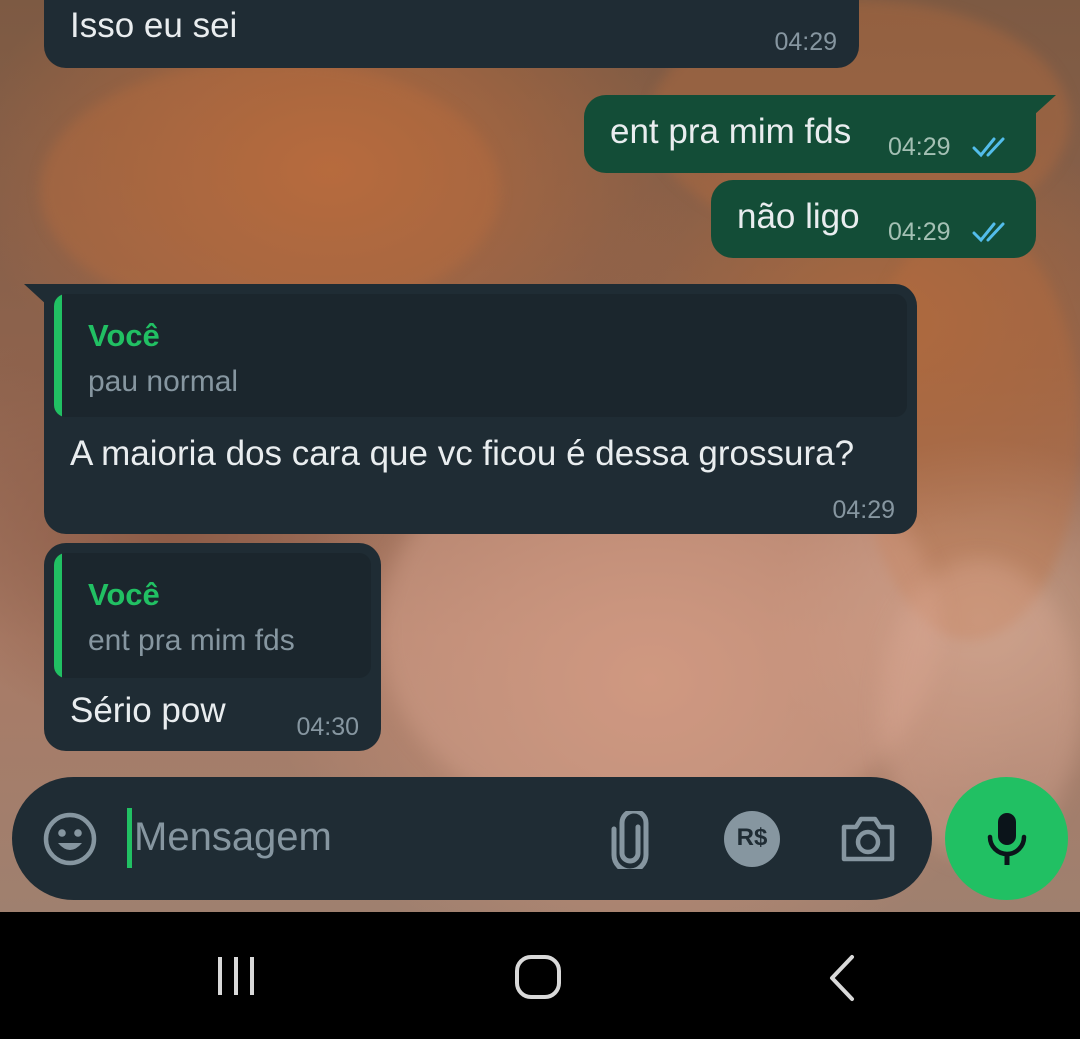  What do you see at coordinates (233, 837) in the screenshot?
I see `message-input: Mensagem` at bounding box center [233, 837].